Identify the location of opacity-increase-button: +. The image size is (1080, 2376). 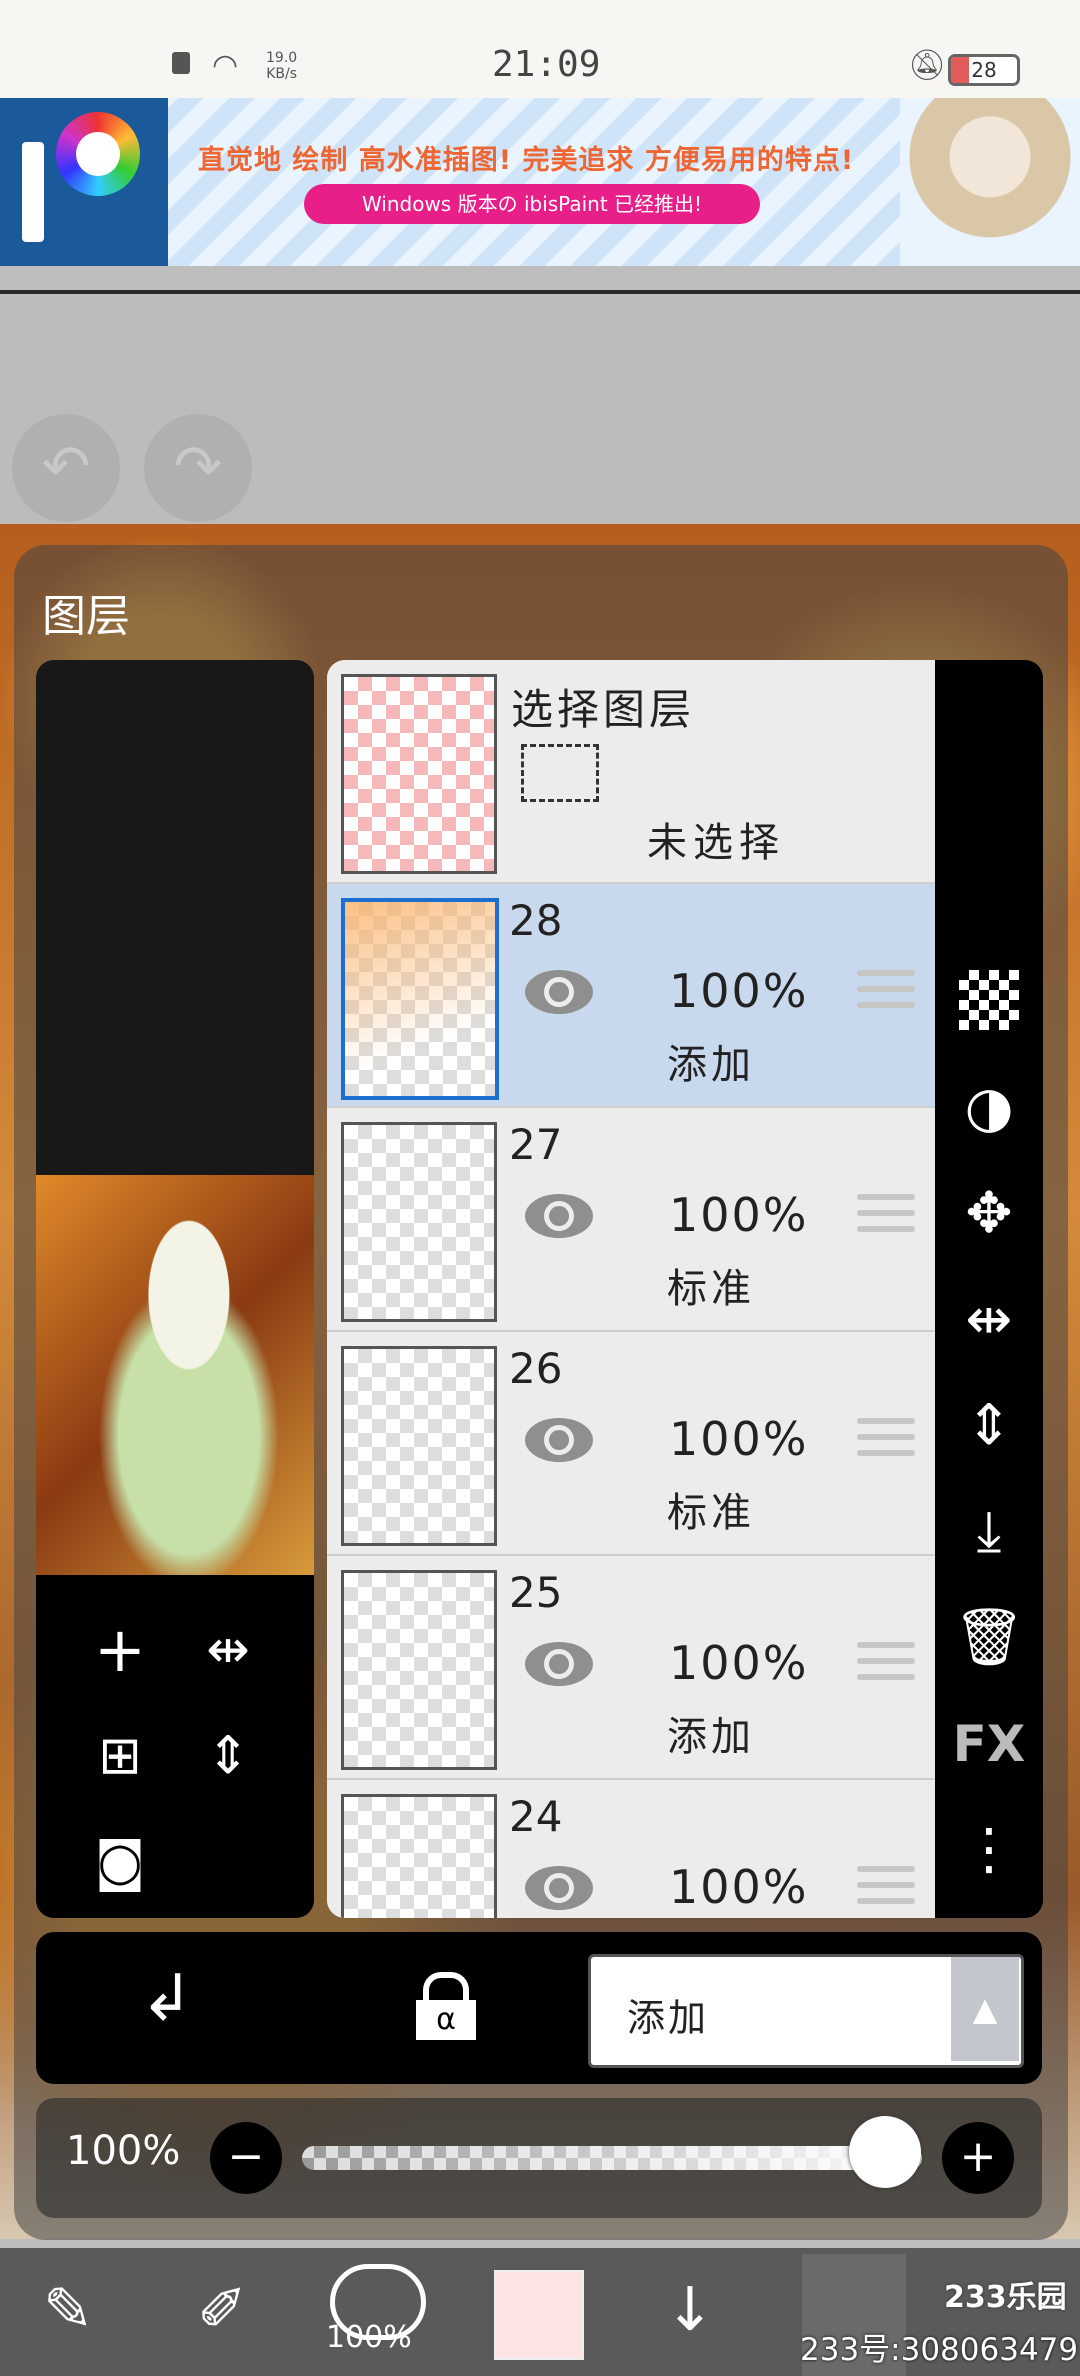
(978, 2158).